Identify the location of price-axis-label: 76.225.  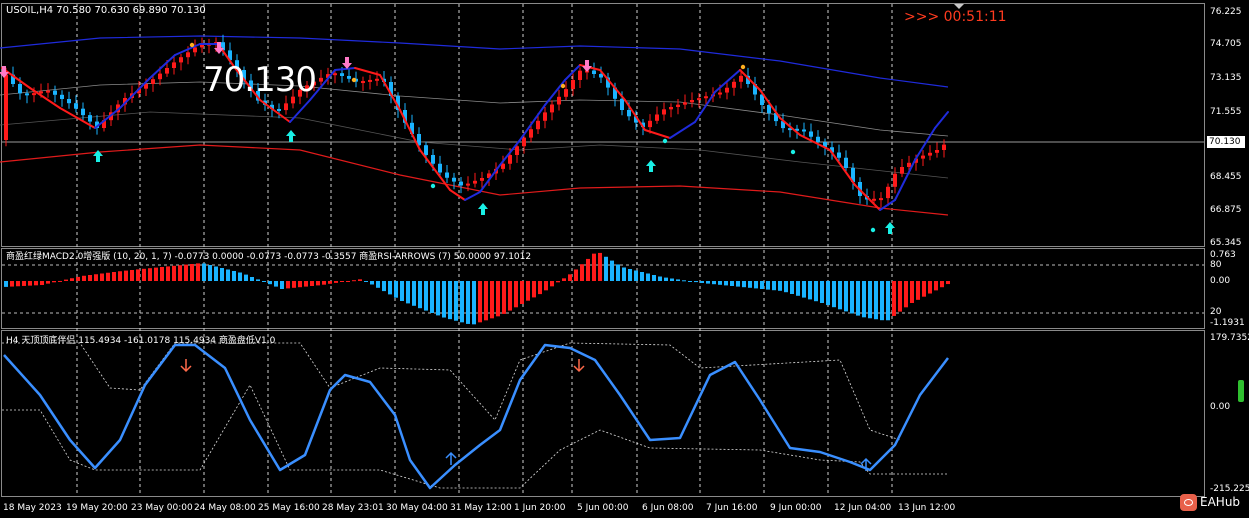
(1226, 12).